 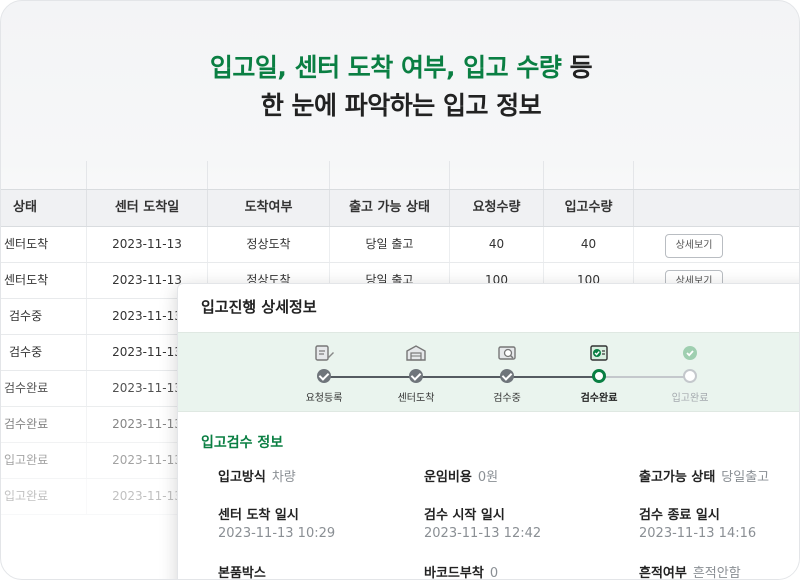 I want to click on stepper-line-done, so click(x=461, y=377).